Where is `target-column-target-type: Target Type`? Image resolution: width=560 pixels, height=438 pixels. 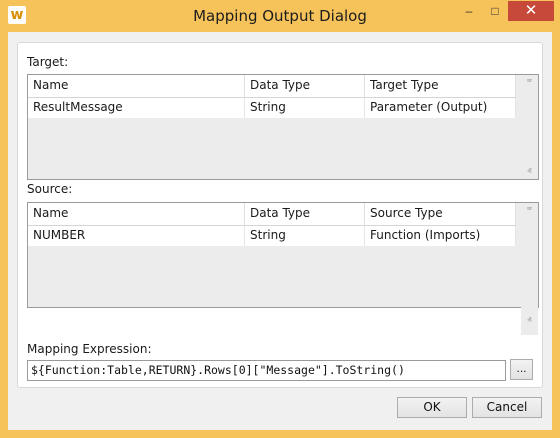 target-column-target-type: Target Type is located at coordinates (440, 86).